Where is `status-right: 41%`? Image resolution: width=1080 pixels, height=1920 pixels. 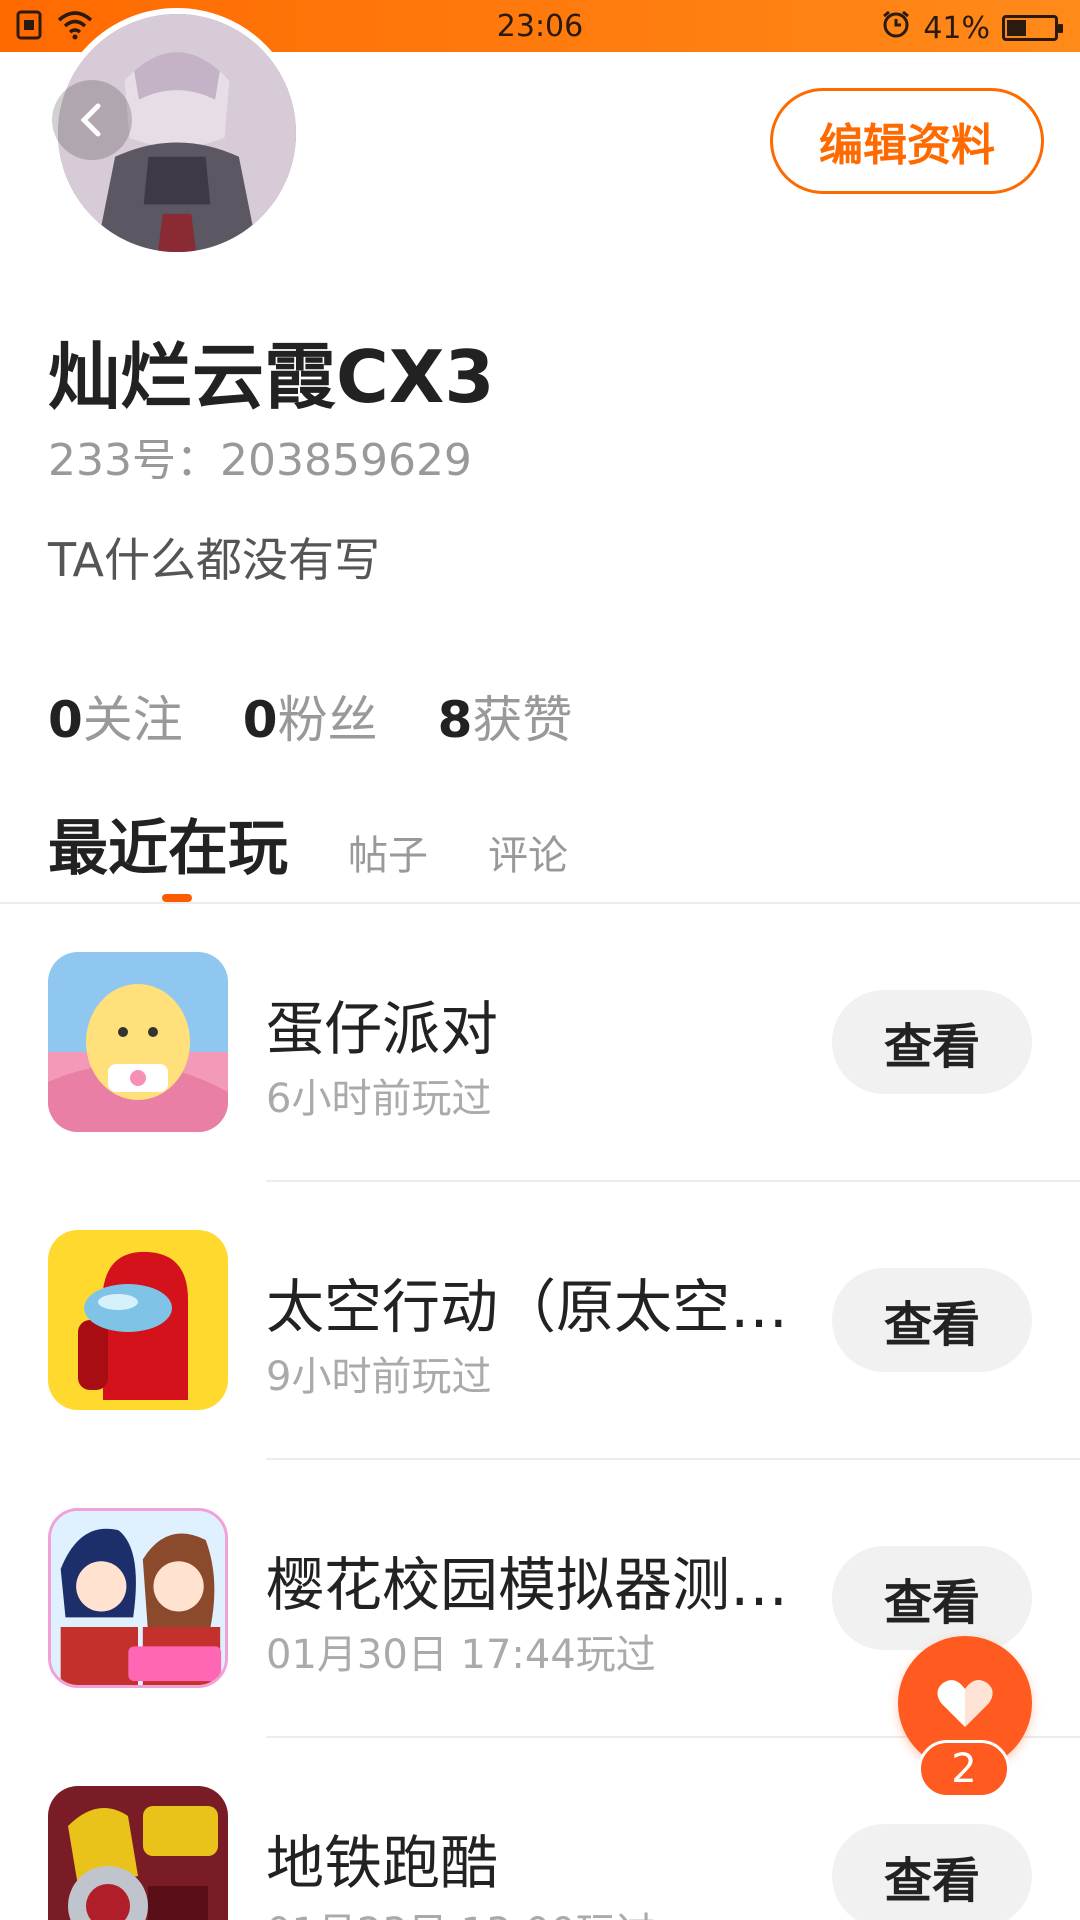
status-right: 41% is located at coordinates (972, 28).